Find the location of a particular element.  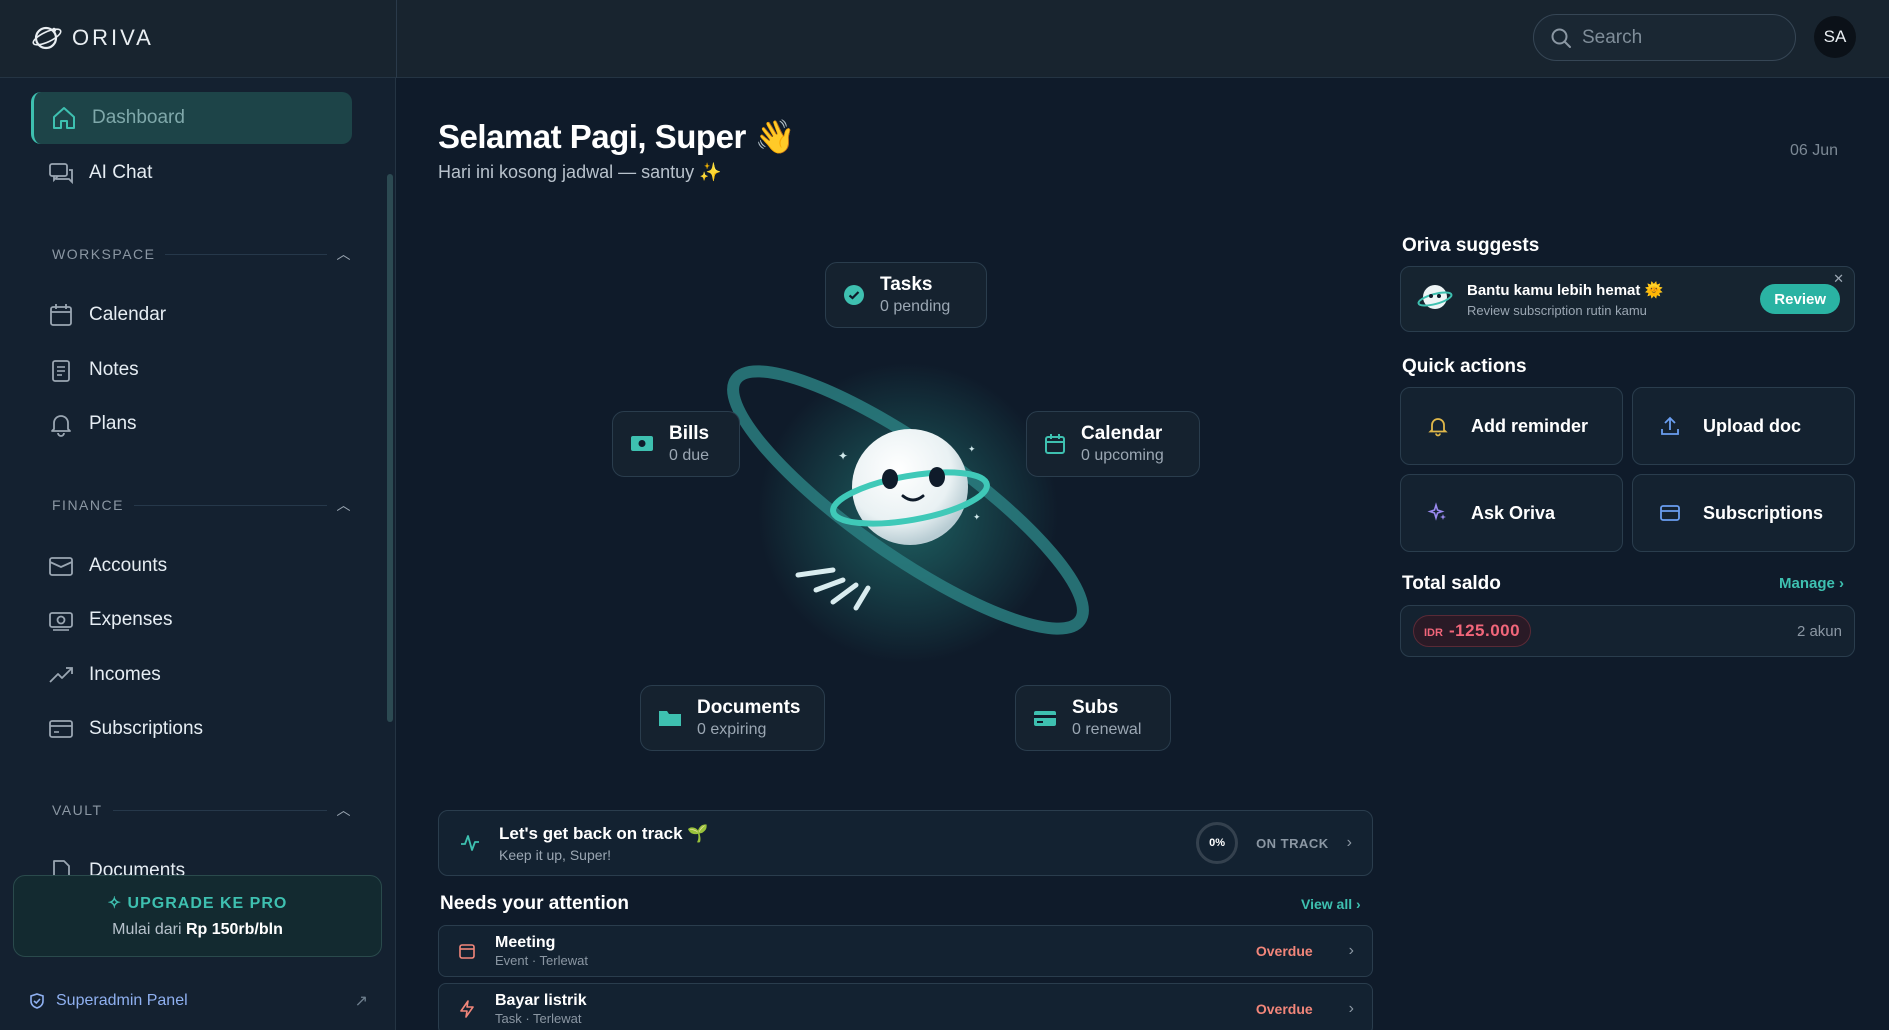

quick-action-label: Subscriptions is located at coordinates (1763, 512).